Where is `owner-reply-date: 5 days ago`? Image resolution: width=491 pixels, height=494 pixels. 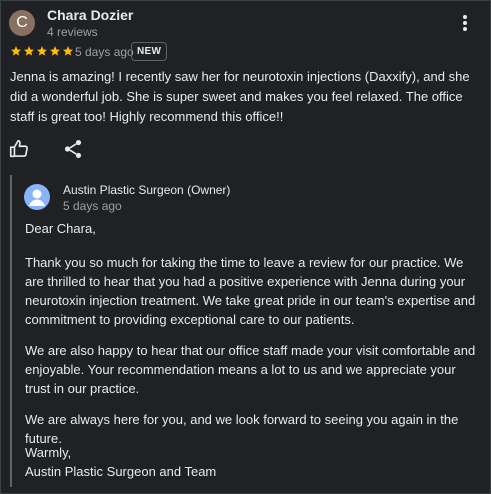 owner-reply-date: 5 days ago is located at coordinates (92, 206).